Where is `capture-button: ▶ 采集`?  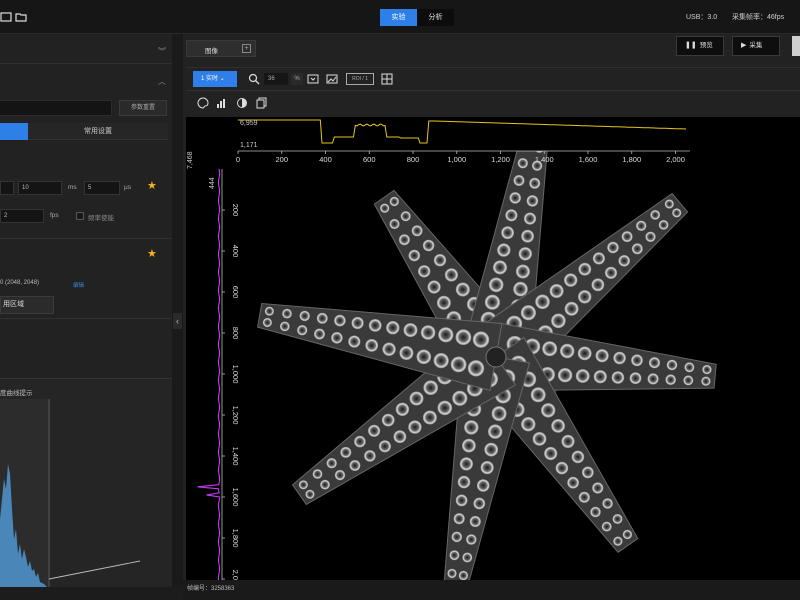
capture-button: ▶ 采集 is located at coordinates (756, 46).